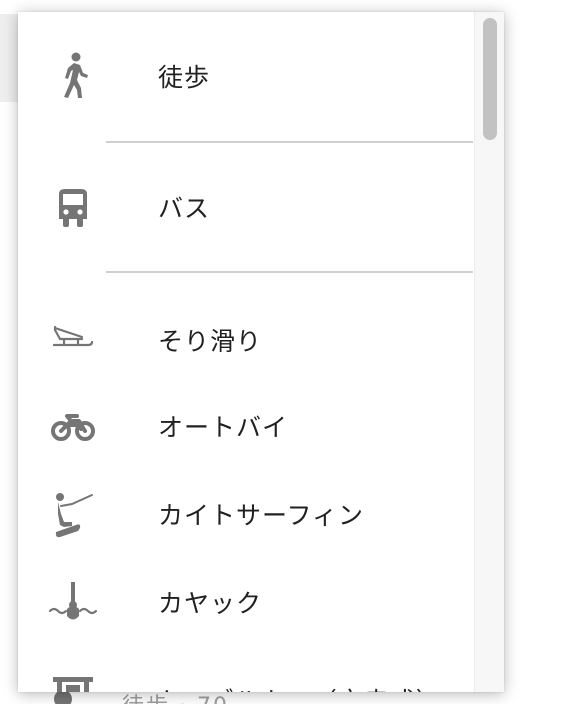 Image resolution: width=566 pixels, height=704 pixels. I want to click on sled-icon, so click(73, 337).